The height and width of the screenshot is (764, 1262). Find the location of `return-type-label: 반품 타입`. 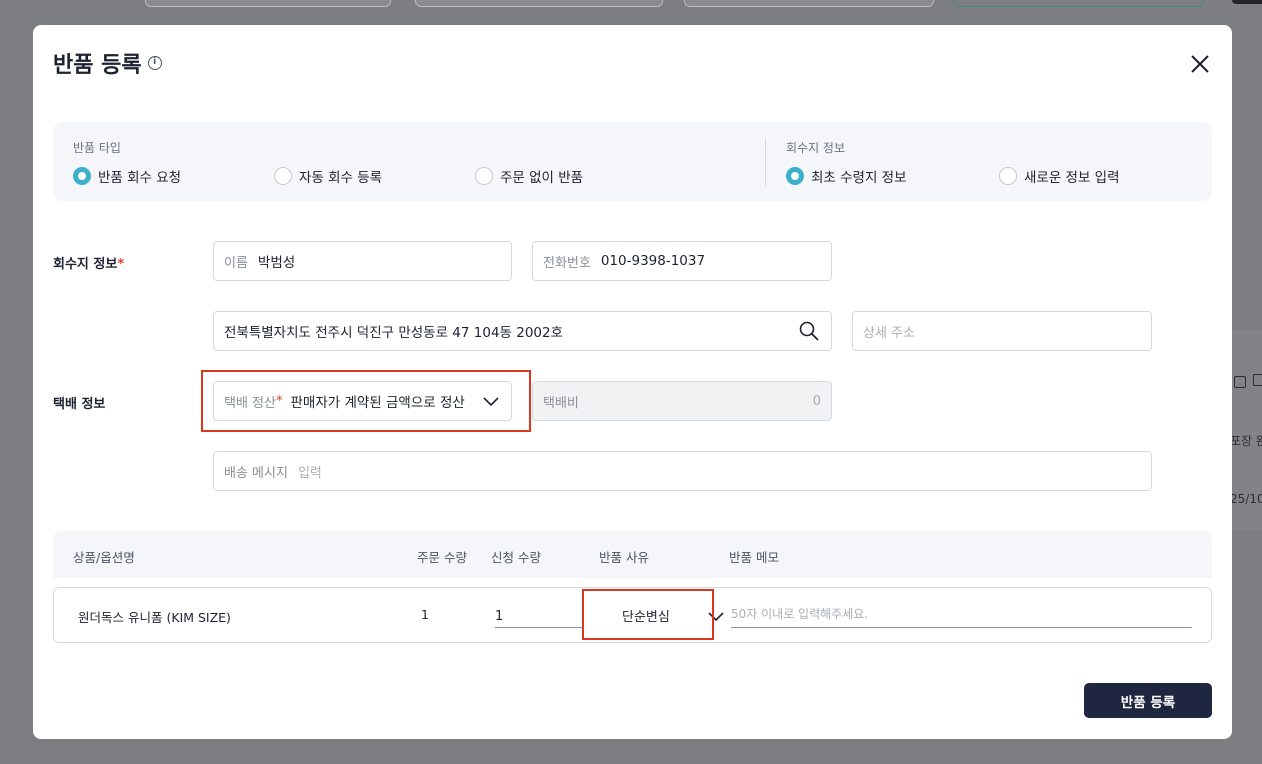

return-type-label: 반품 타입 is located at coordinates (97, 148).